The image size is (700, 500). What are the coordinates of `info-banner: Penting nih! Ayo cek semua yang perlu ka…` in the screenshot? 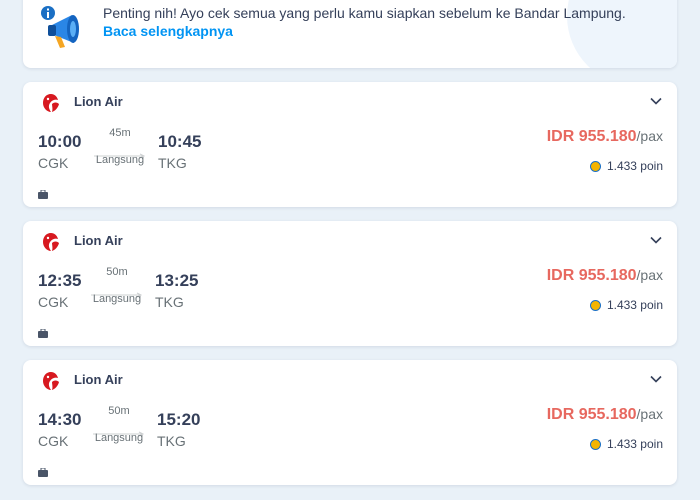 It's located at (350, 34).